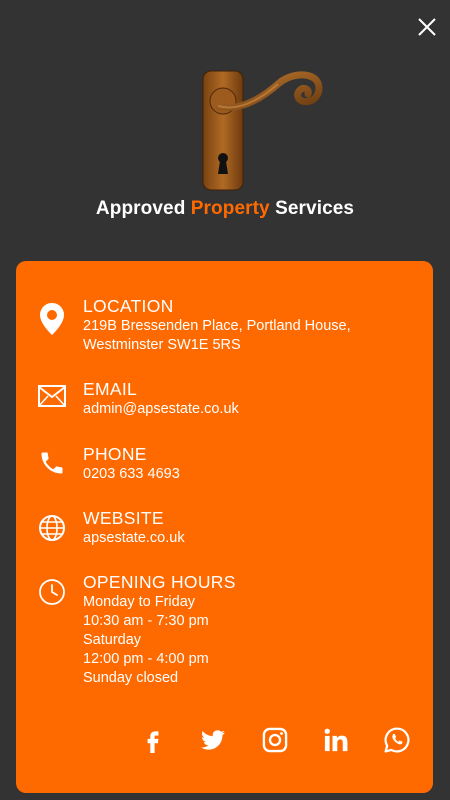  I want to click on brand-name-part3: Services, so click(312, 208).